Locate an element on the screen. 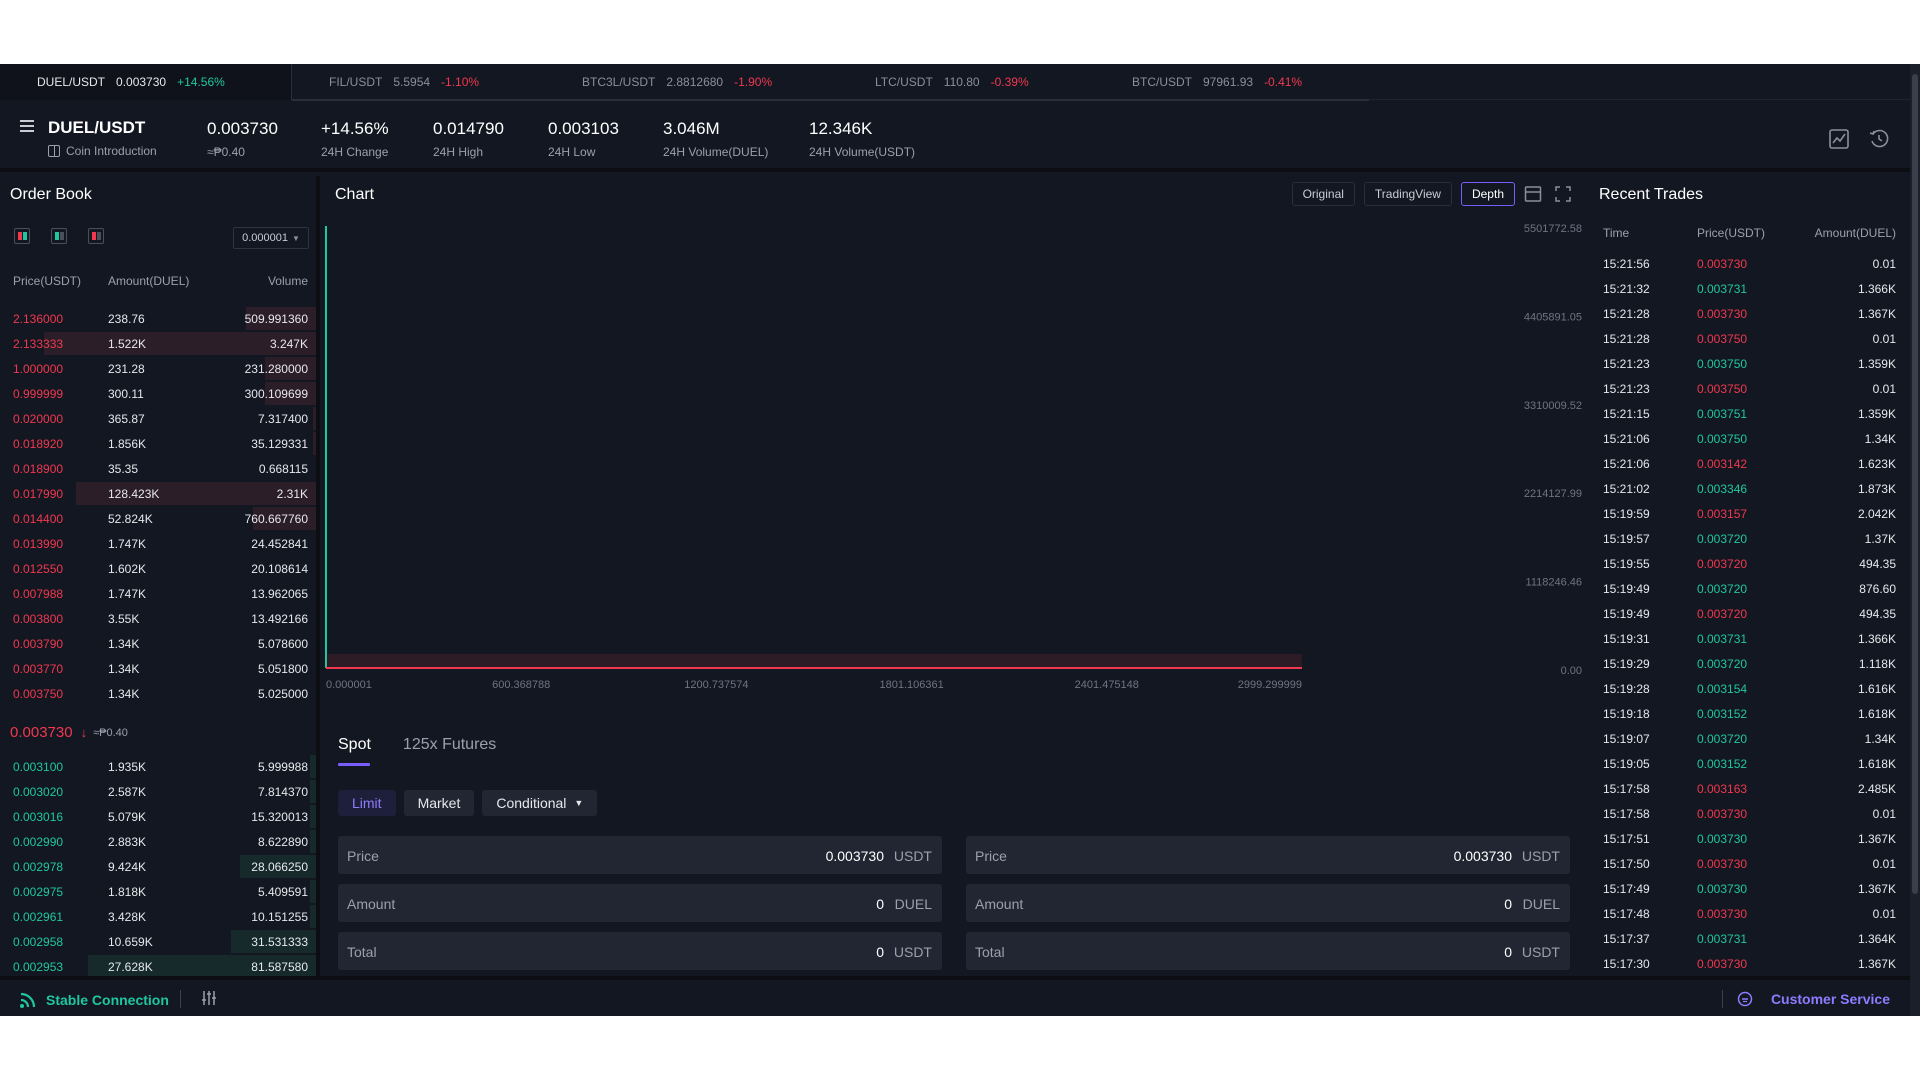 The image size is (1920, 1080). ask-row: 2.136000 238.76 509.991360 is located at coordinates (158, 318).